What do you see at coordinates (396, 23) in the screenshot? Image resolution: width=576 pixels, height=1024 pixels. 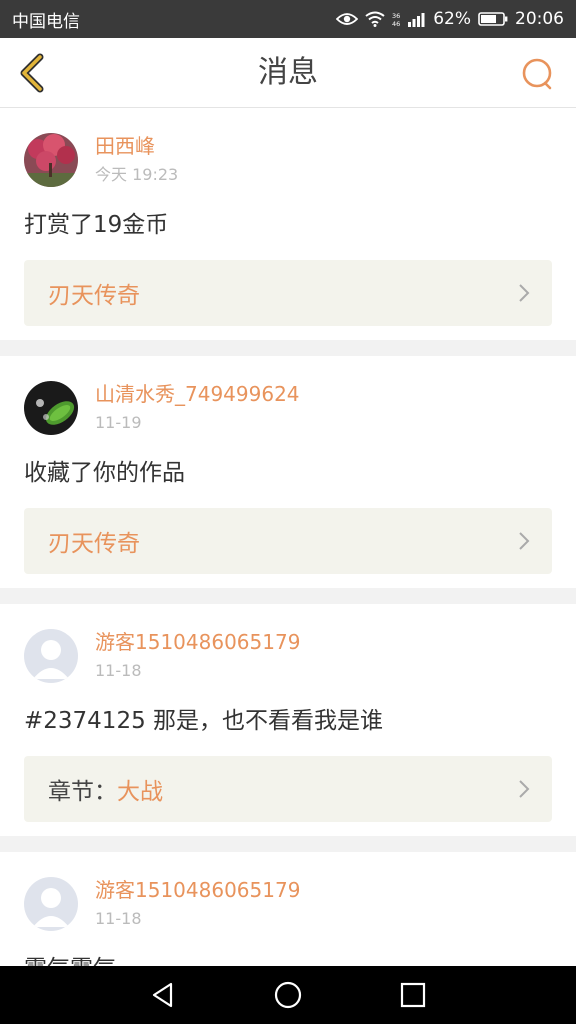 I see `svg-text: 46` at bounding box center [396, 23].